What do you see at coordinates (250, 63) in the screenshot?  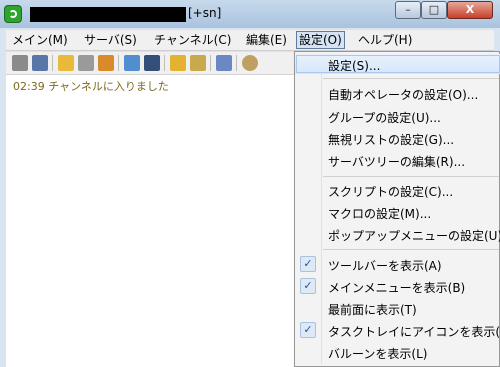 I see `search-icon` at bounding box center [250, 63].